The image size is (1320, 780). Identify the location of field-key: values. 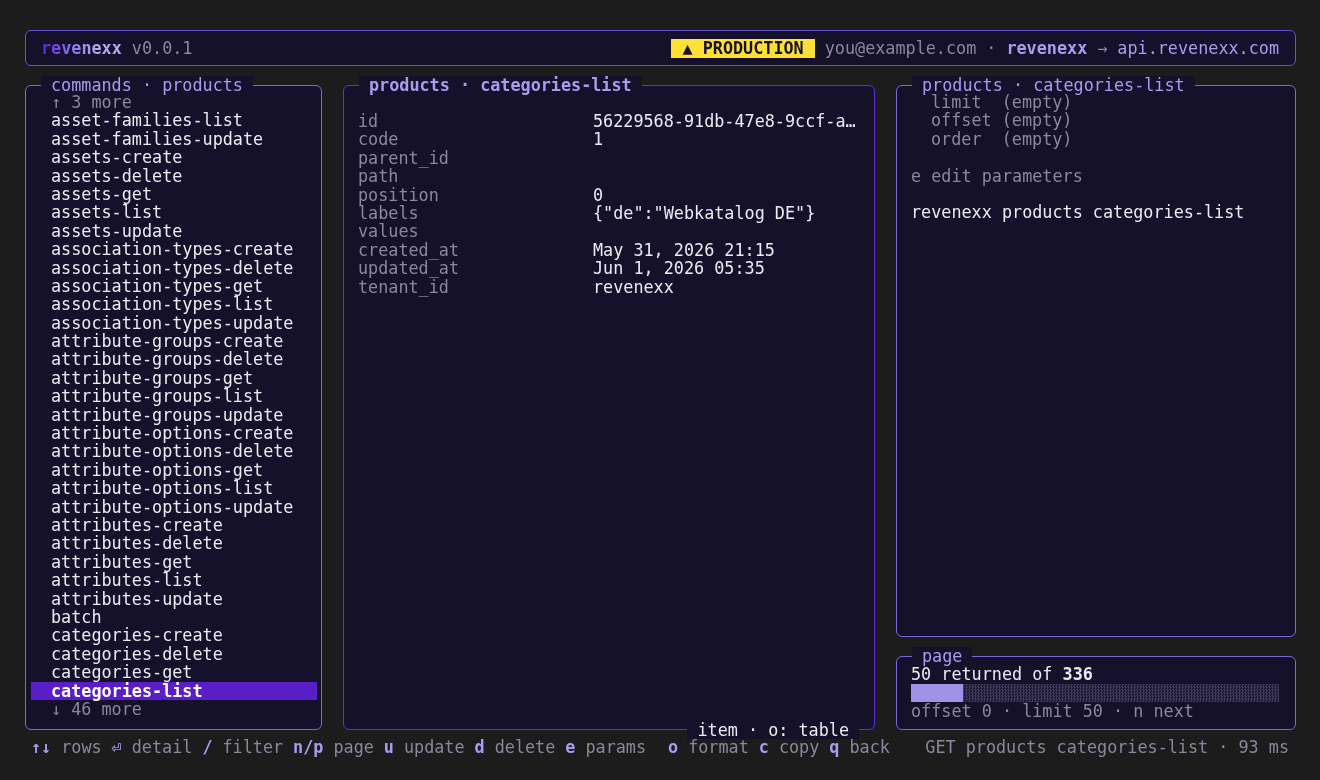
(475, 231).